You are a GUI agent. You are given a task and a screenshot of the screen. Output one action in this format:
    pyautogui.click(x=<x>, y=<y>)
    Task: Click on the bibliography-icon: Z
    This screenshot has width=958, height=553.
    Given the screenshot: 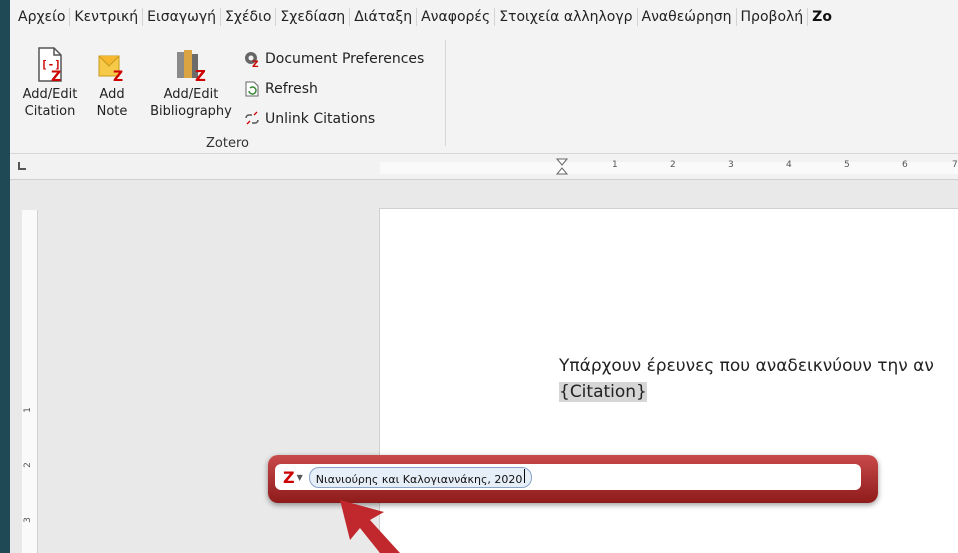 What is the action you would take?
    pyautogui.click(x=191, y=67)
    